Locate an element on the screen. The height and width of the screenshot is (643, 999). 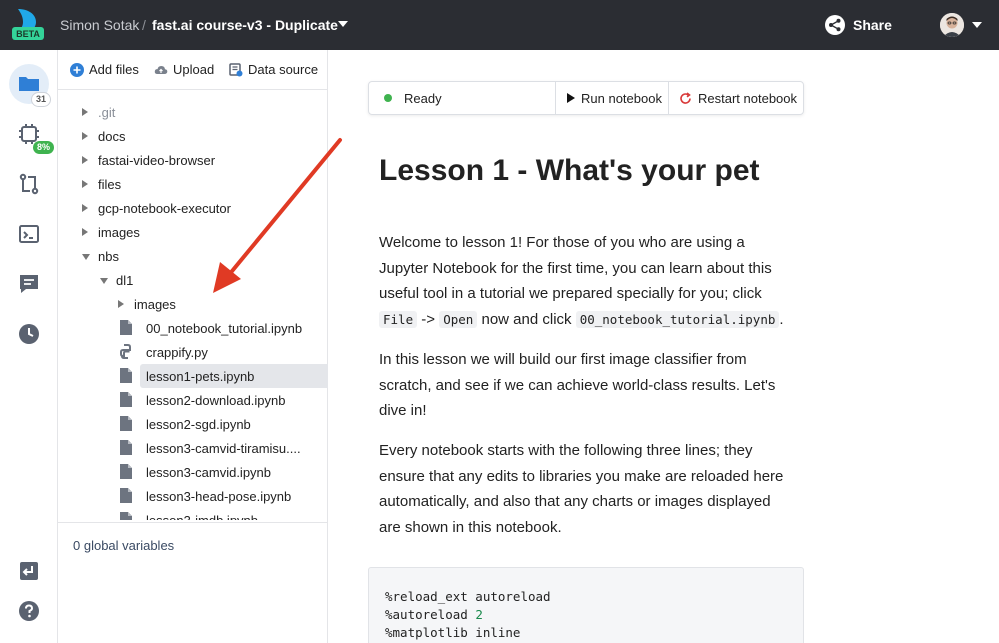
run-notebook-label: Run notebook is located at coordinates (621, 98).